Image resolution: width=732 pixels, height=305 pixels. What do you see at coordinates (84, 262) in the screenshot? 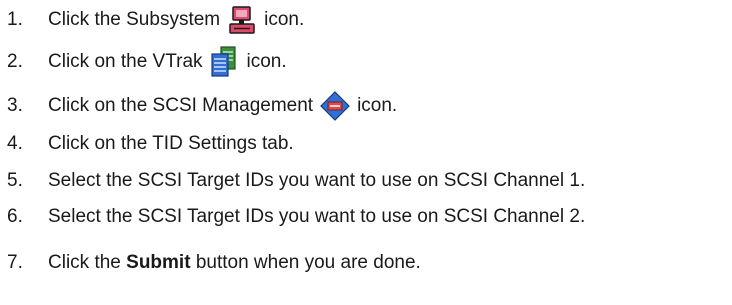
I see `step-text-before: Click the` at bounding box center [84, 262].